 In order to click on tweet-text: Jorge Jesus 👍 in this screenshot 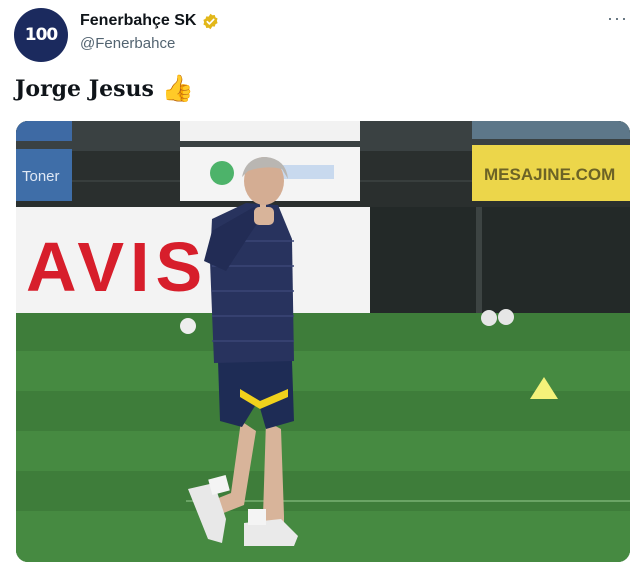, I will do `click(104, 89)`.